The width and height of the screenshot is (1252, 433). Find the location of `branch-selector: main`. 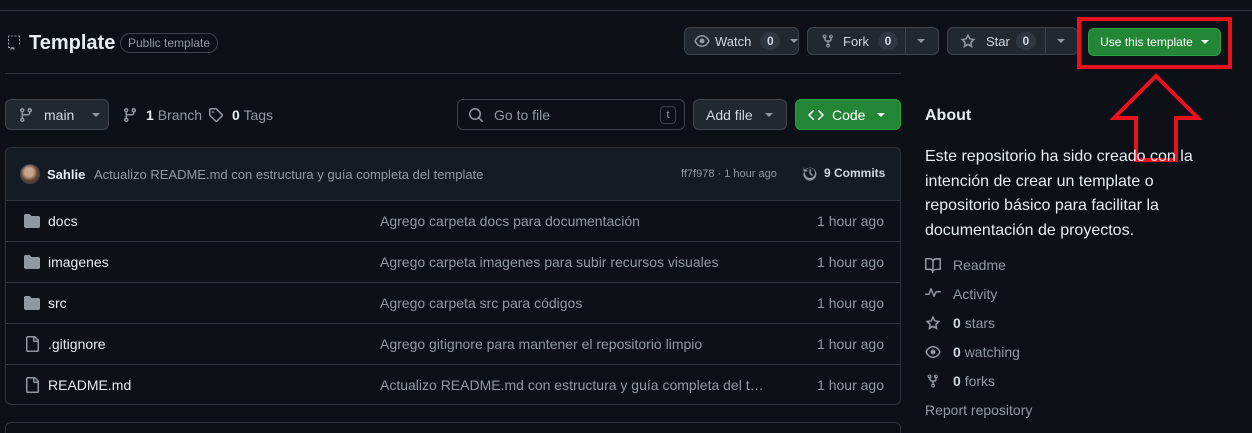

branch-selector: main is located at coordinates (57, 114).